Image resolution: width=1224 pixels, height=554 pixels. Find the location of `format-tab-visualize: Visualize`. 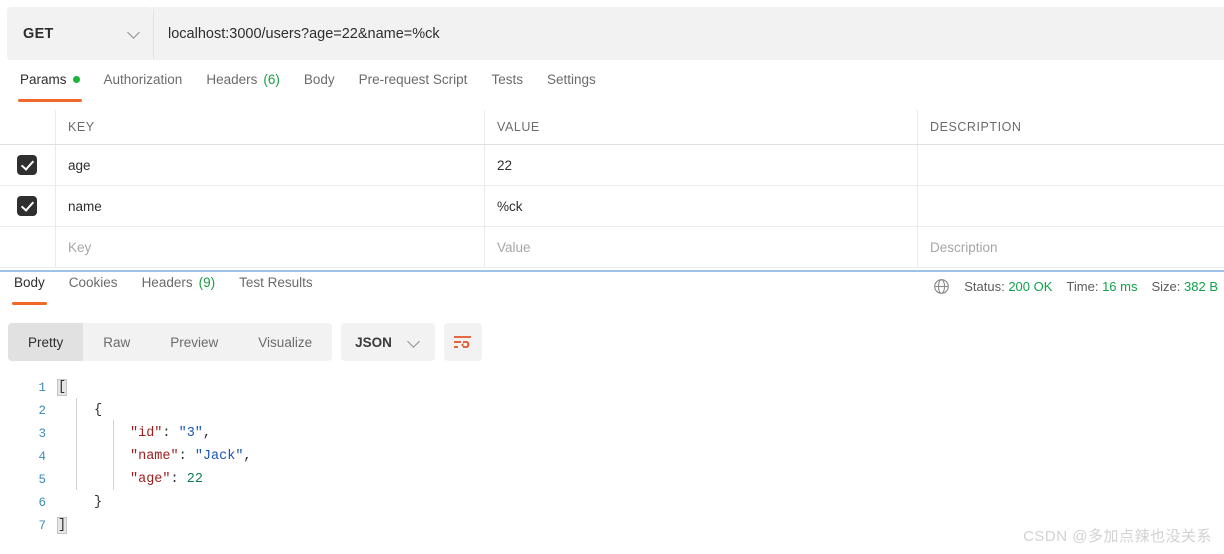

format-tab-visualize: Visualize is located at coordinates (285, 342).